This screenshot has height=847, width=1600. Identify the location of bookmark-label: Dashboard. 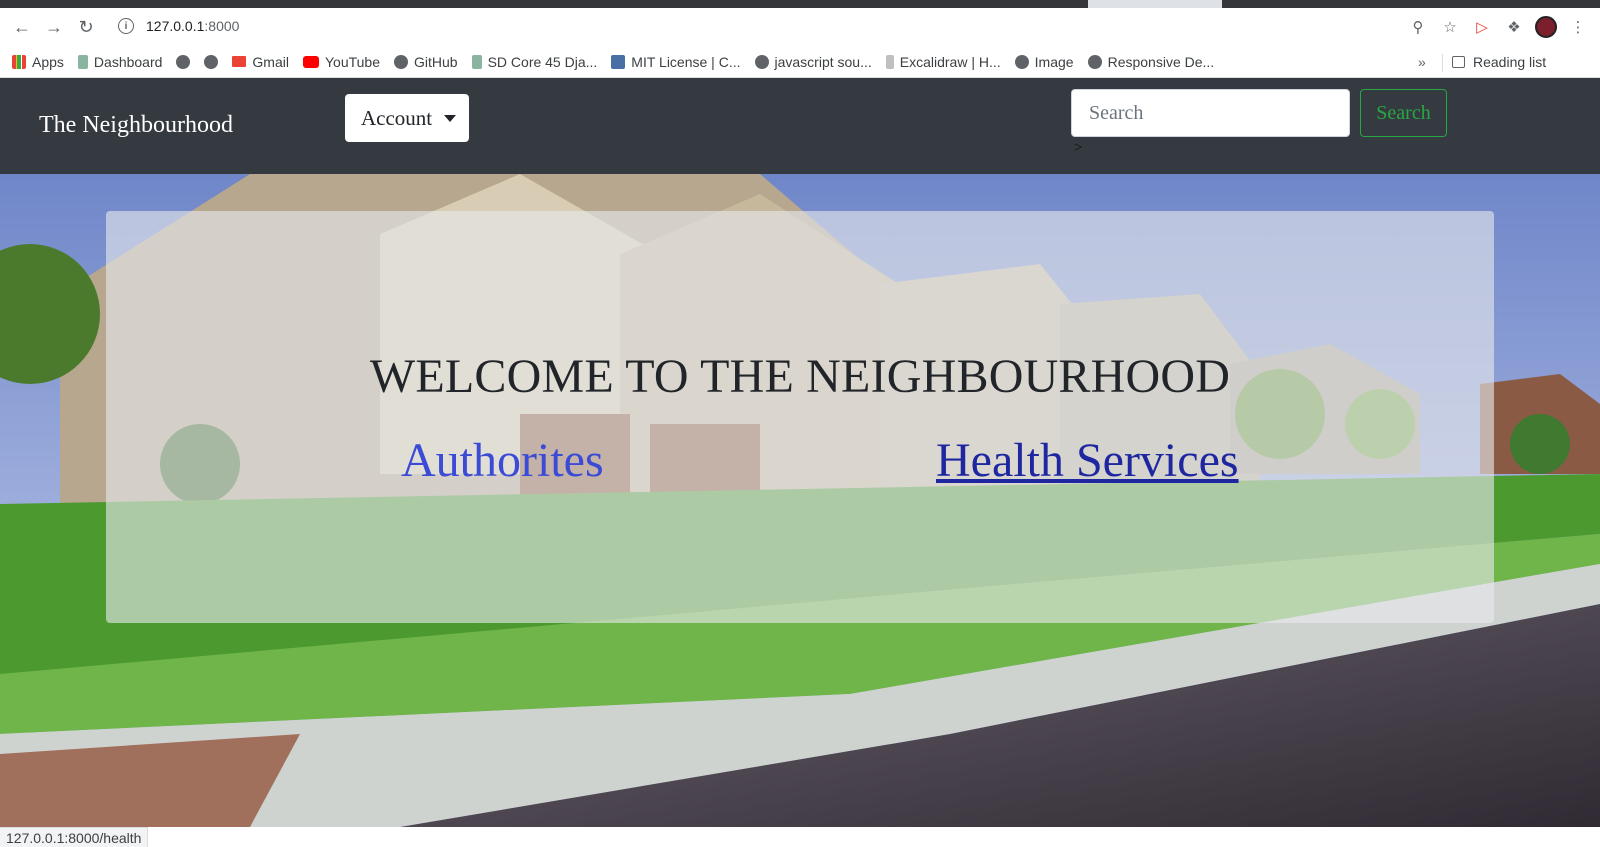
(128, 61).